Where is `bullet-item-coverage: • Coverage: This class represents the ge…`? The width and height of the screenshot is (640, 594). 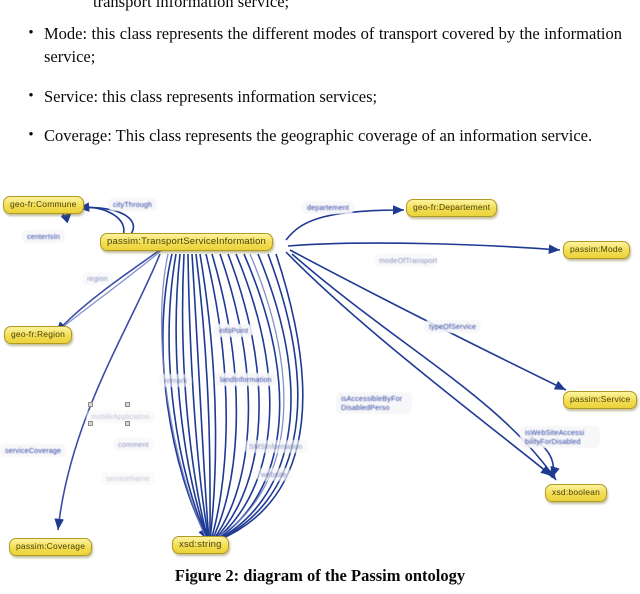 bullet-item-coverage: • Coverage: This class represents the ge… is located at coordinates (320, 135).